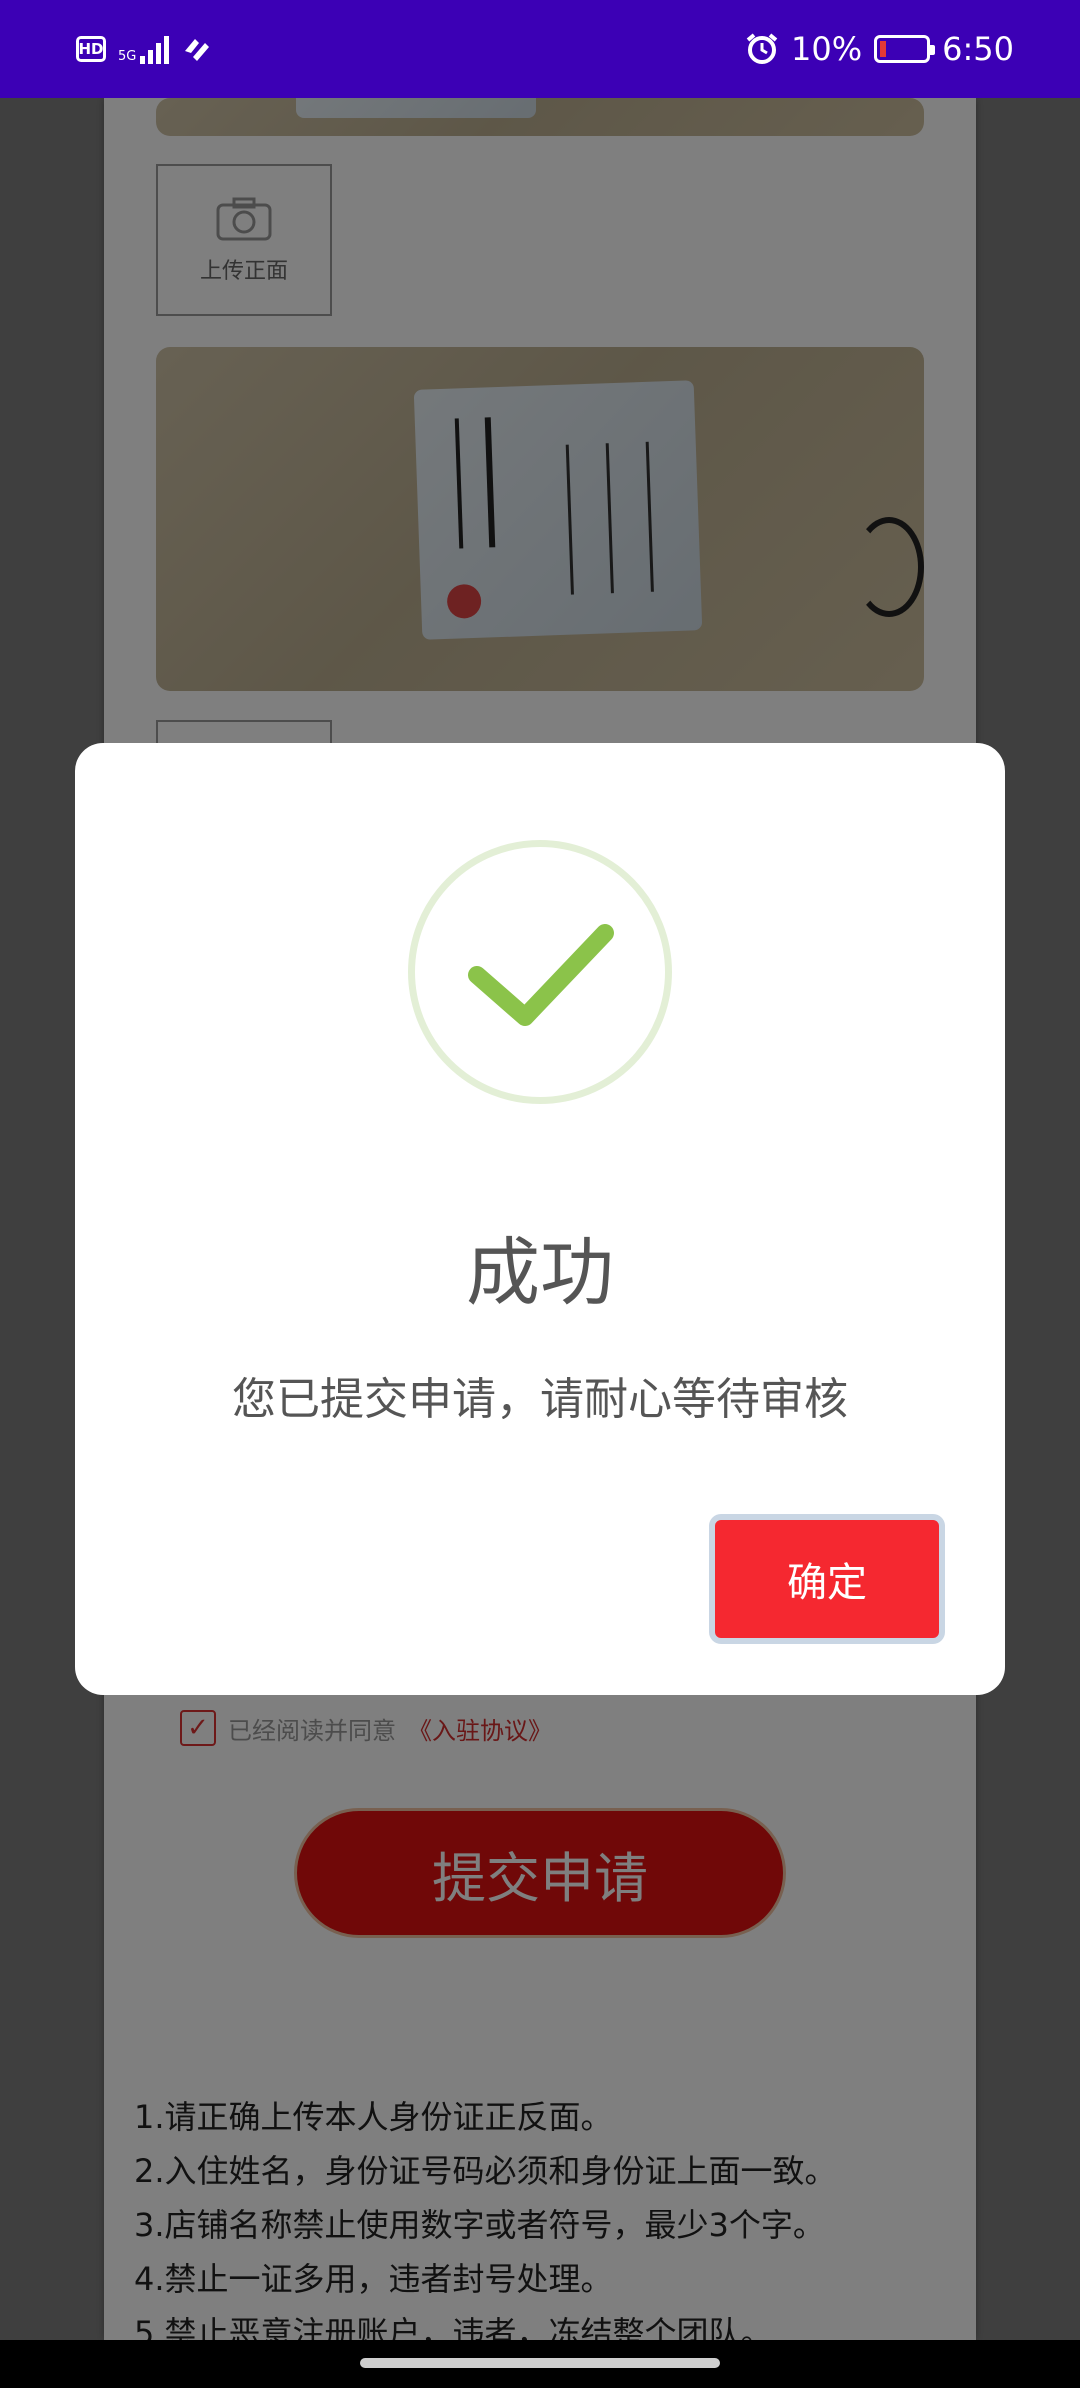 Image resolution: width=1080 pixels, height=2388 pixels. What do you see at coordinates (540, 972) in the screenshot?
I see `success-check-icon` at bounding box center [540, 972].